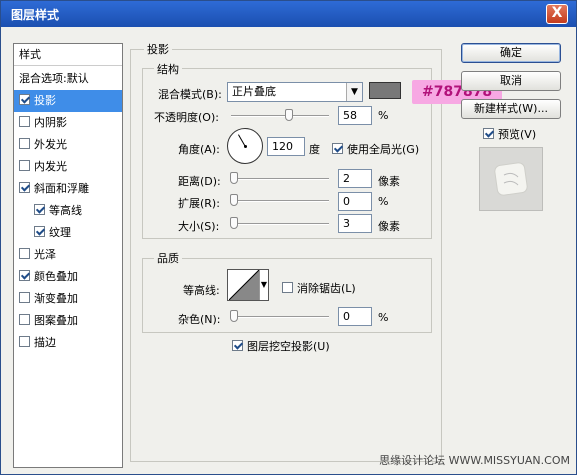  I want to click on styles-list-item: 图案叠加, so click(68, 321).